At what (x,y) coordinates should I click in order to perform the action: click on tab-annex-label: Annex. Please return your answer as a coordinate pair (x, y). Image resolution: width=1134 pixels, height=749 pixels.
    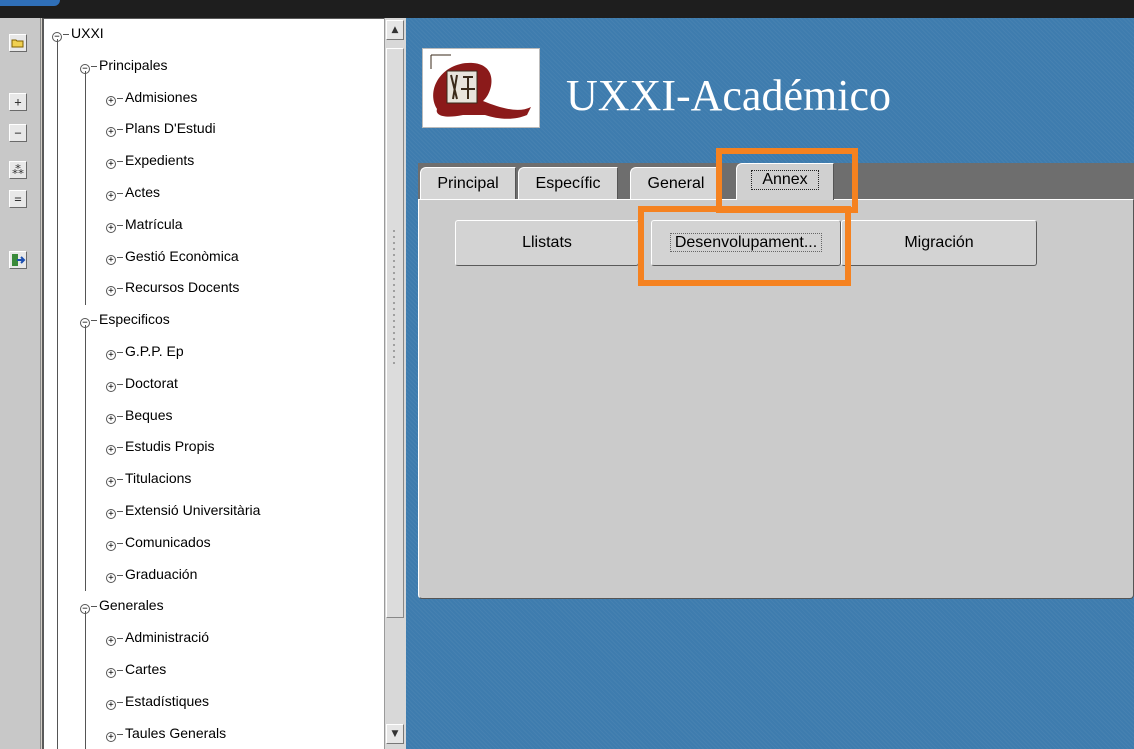
    Looking at the image, I should click on (785, 180).